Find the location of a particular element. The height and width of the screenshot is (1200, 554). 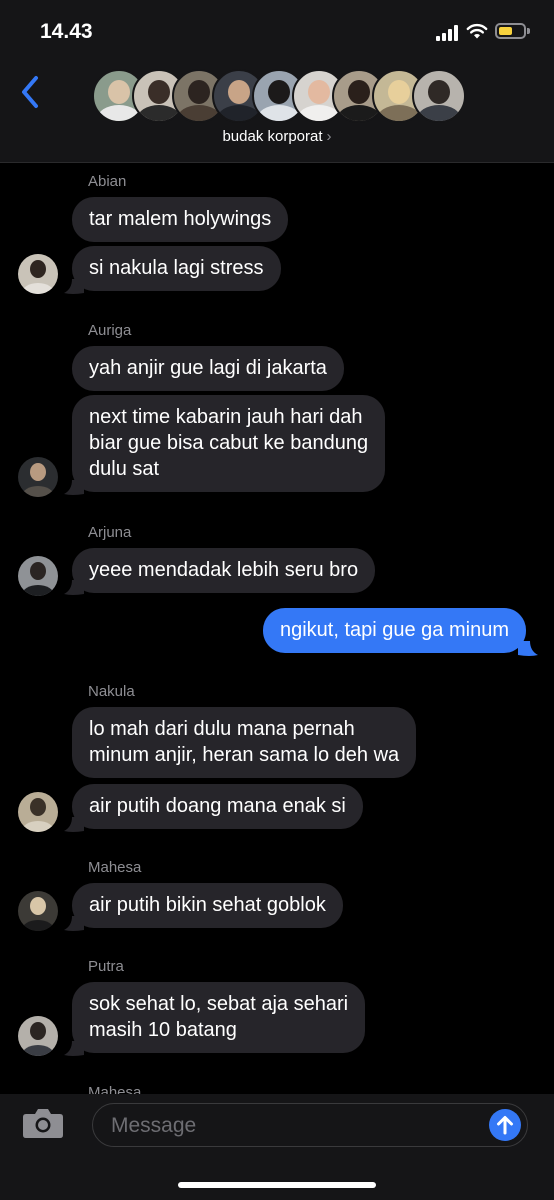

message-input-placeholder: Message is located at coordinates (154, 1125).